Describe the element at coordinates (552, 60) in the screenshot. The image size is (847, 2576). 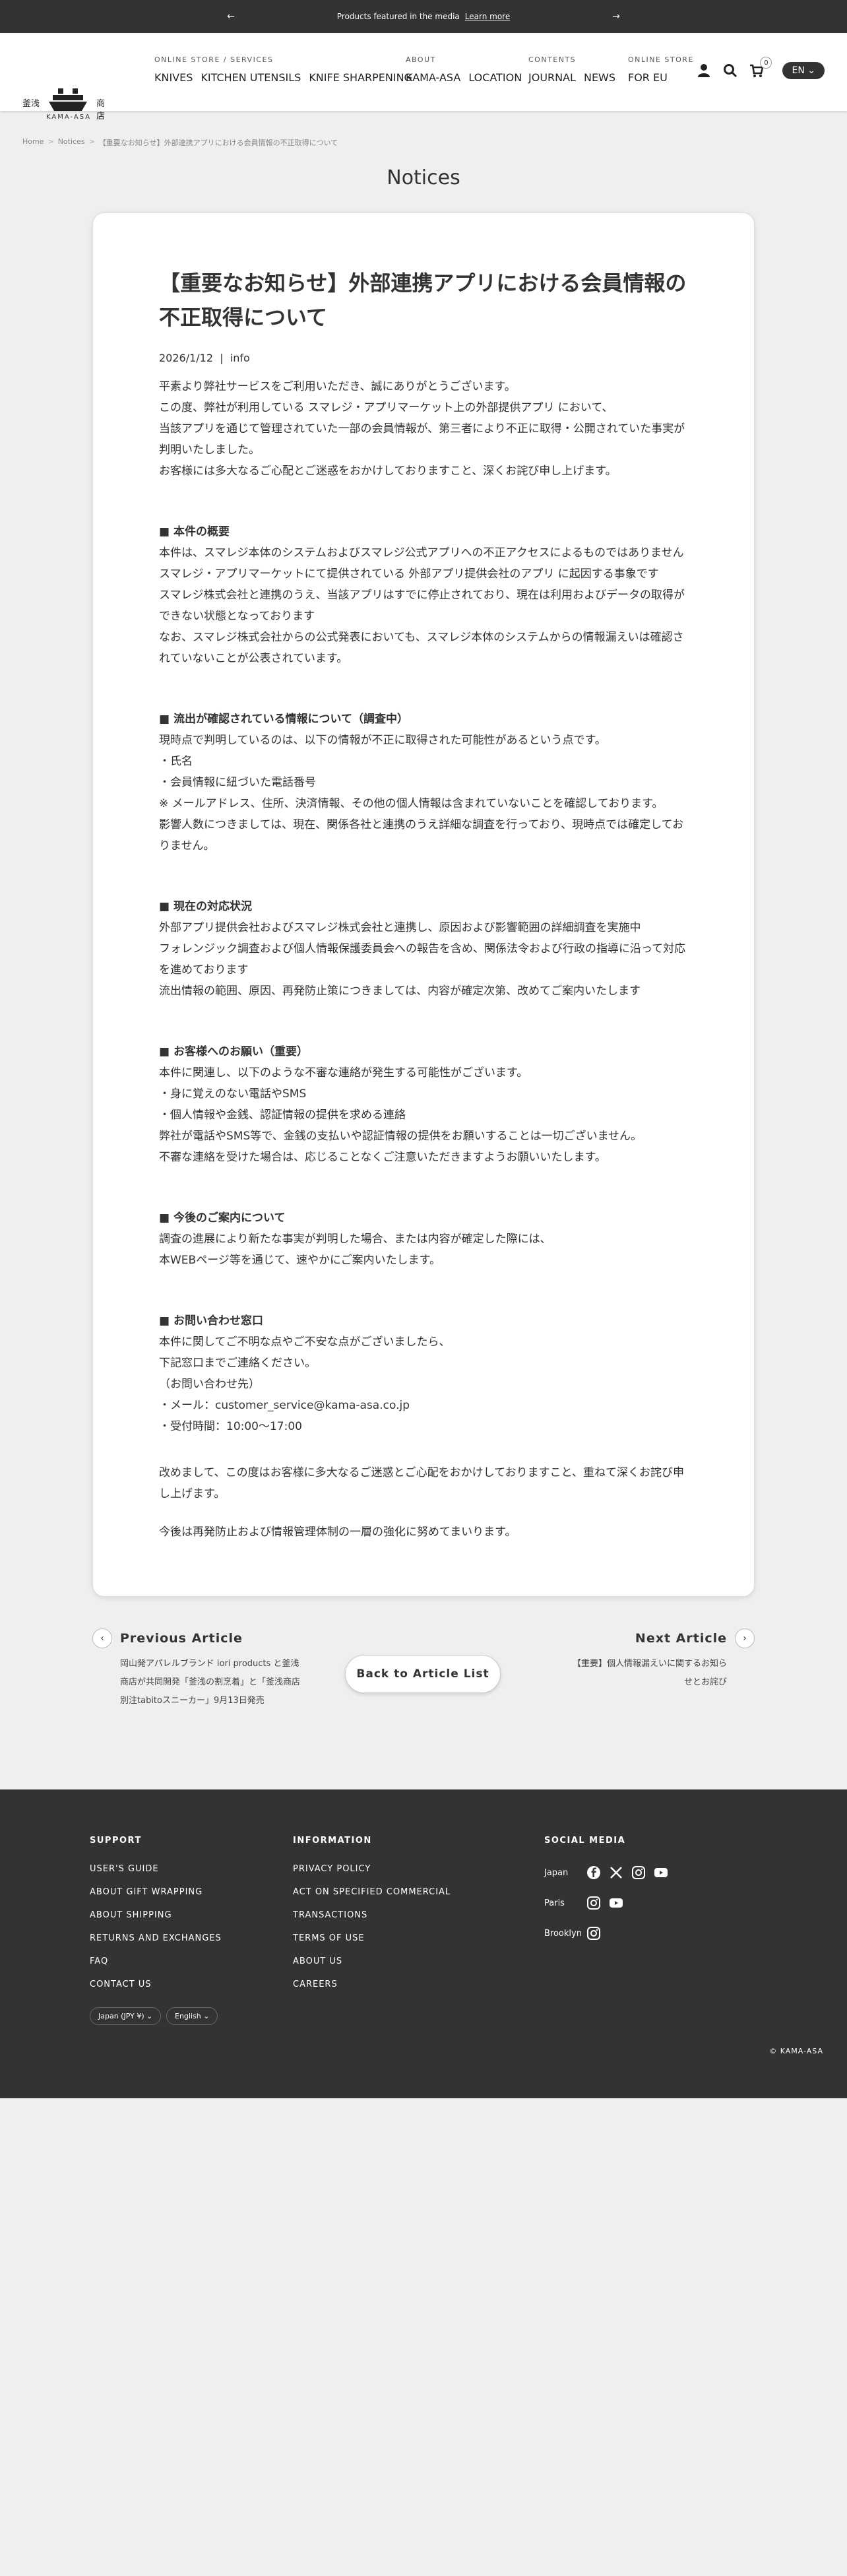
I see `nav-category-contents: CONTENTS` at that location.